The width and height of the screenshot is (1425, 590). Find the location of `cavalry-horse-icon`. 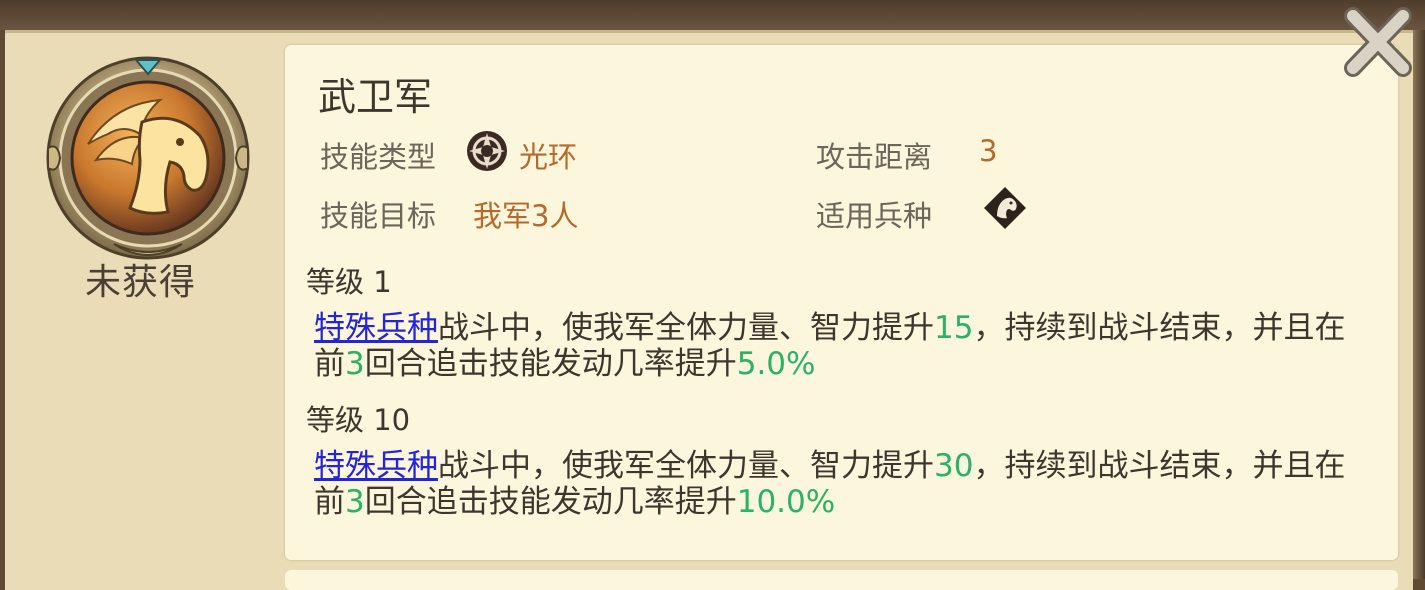

cavalry-horse-icon is located at coordinates (1005, 208).